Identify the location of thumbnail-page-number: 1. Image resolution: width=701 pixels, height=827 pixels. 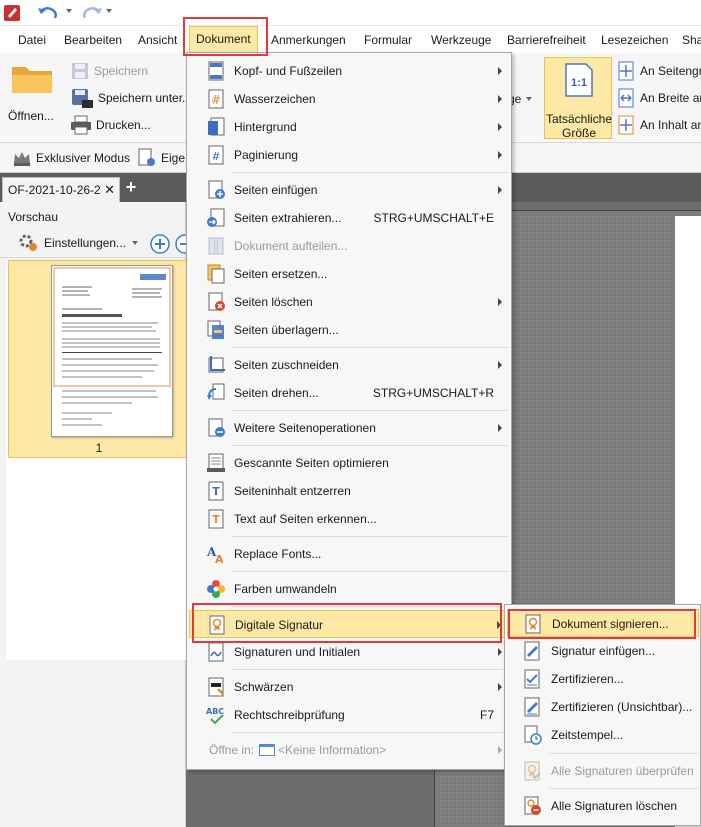
(99, 448).